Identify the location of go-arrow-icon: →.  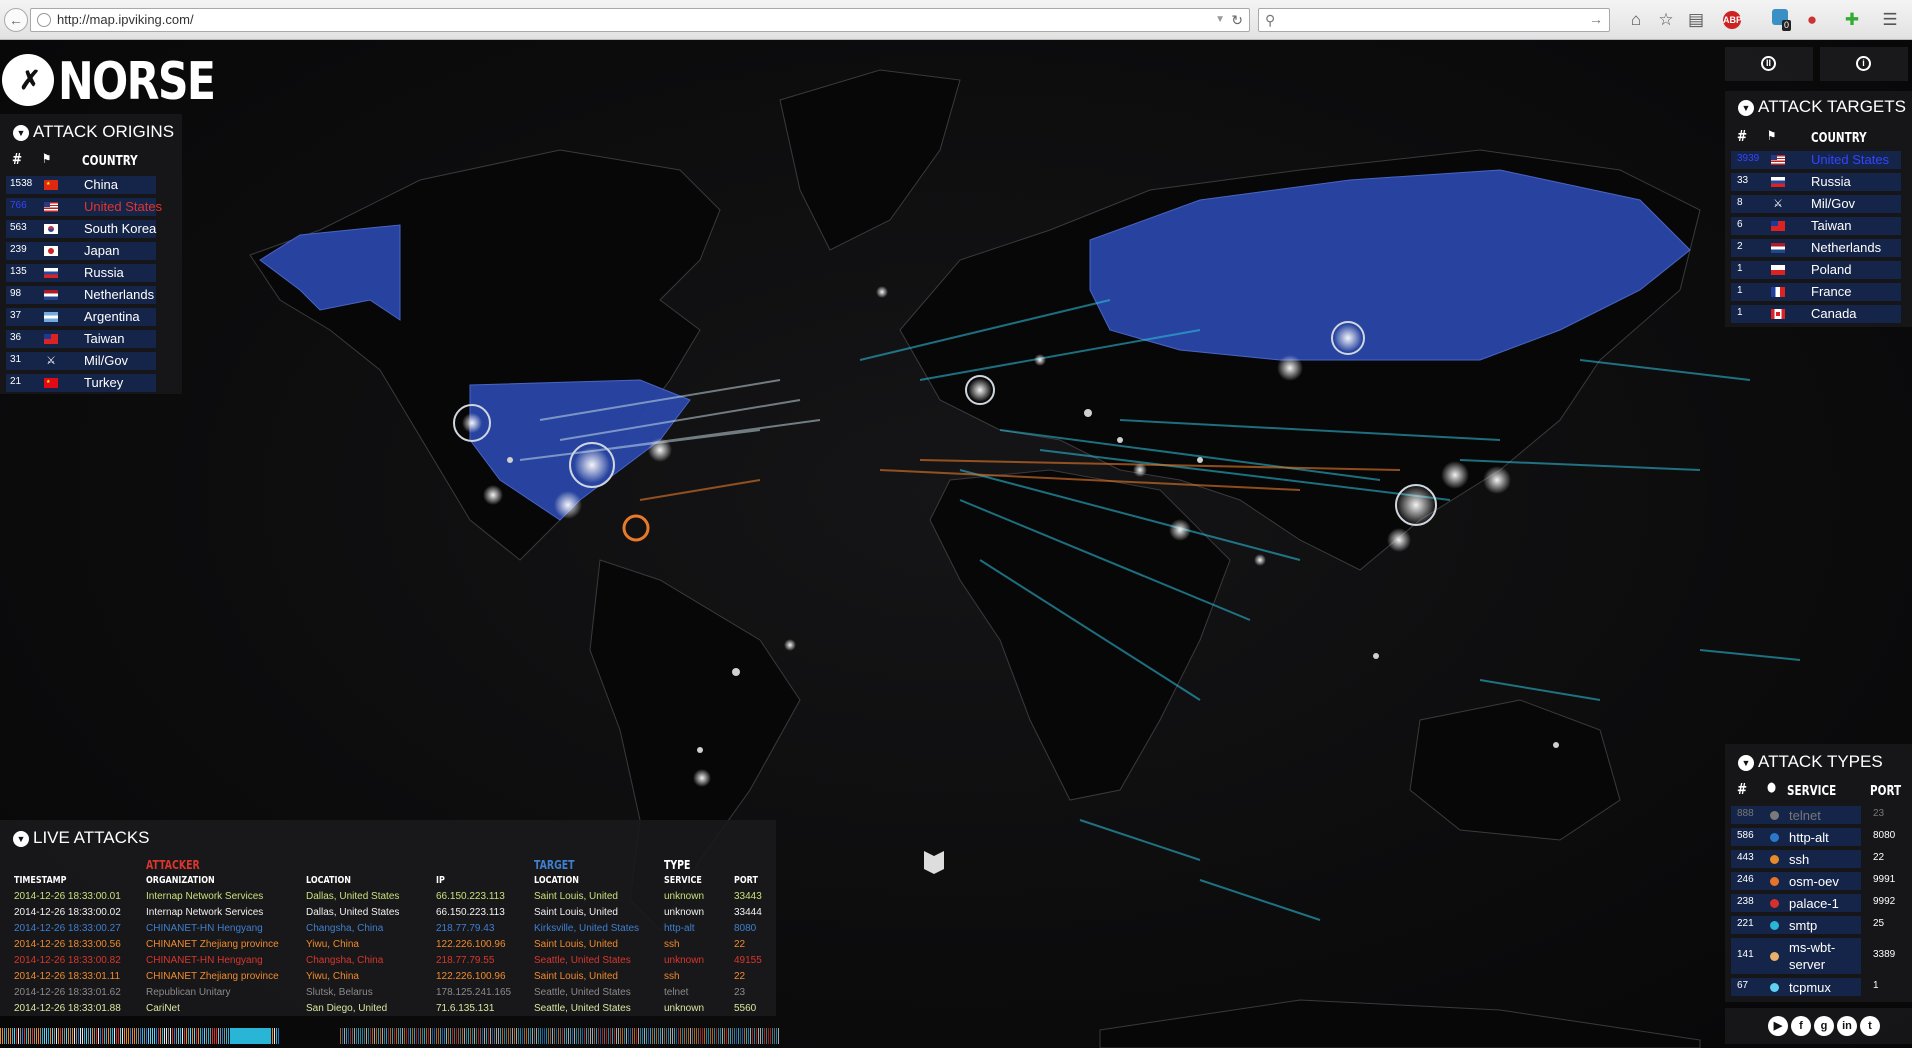
(1596, 19).